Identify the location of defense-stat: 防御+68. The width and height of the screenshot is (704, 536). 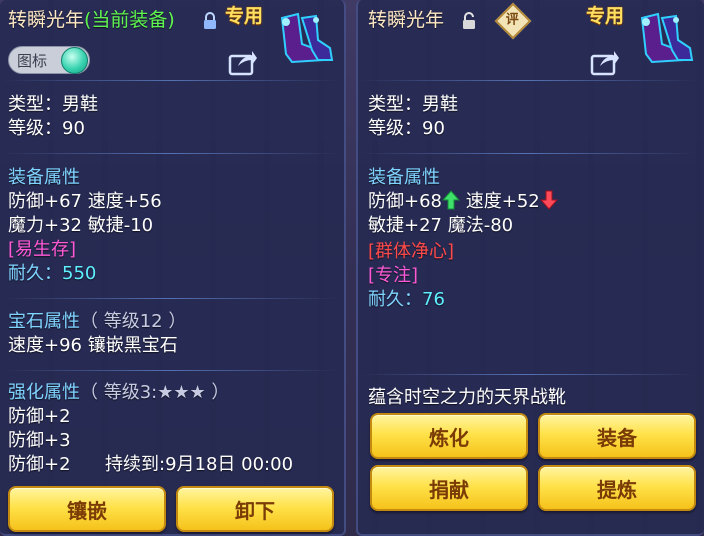
(405, 201).